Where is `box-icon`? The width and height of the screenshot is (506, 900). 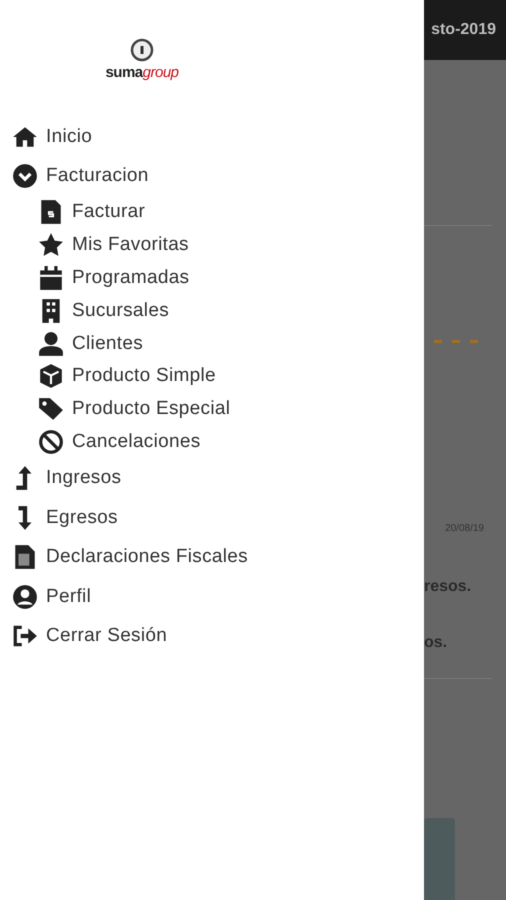
box-icon is located at coordinates (51, 376).